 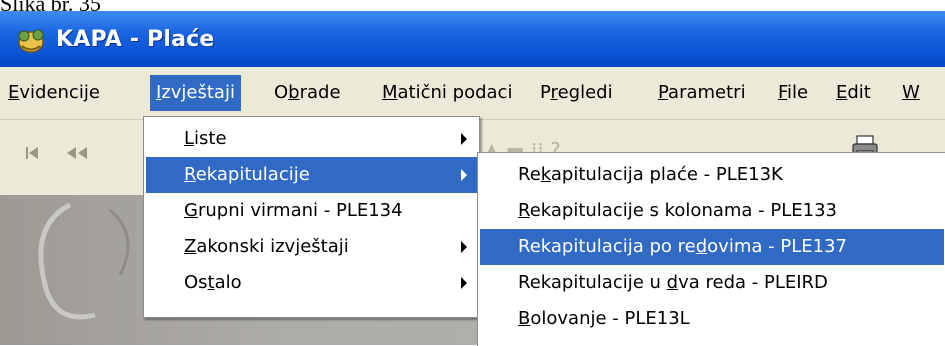 What do you see at coordinates (311, 139) in the screenshot?
I see `menu-item-liste: Liste` at bounding box center [311, 139].